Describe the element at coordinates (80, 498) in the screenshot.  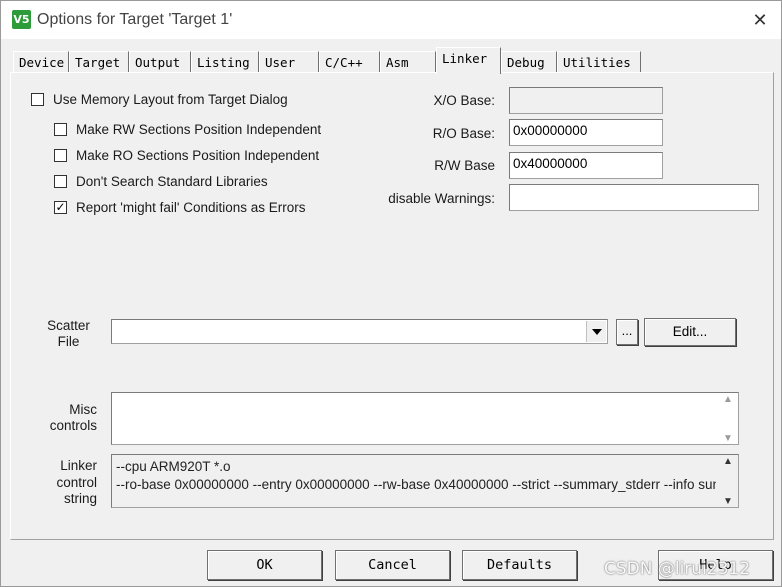
I see `linker-label-line3: string` at that location.